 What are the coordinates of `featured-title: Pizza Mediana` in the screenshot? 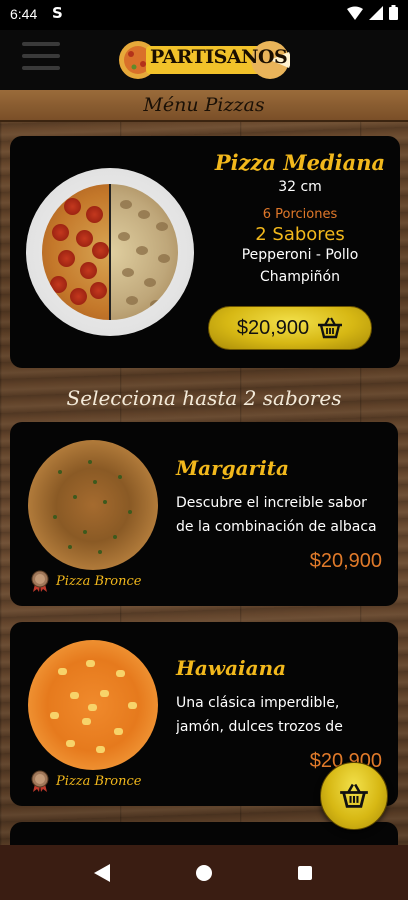 It's located at (300, 162).